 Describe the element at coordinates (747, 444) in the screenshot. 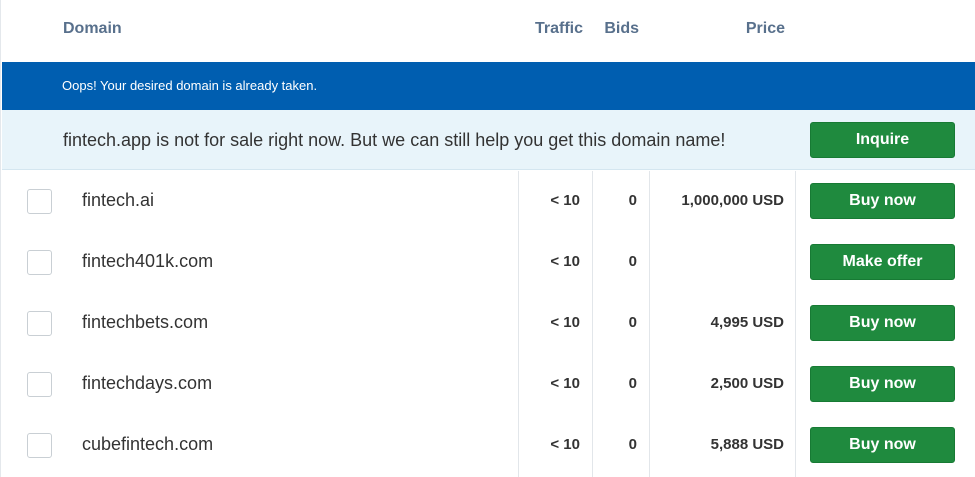

I see `price-value: 5,888 USD` at that location.